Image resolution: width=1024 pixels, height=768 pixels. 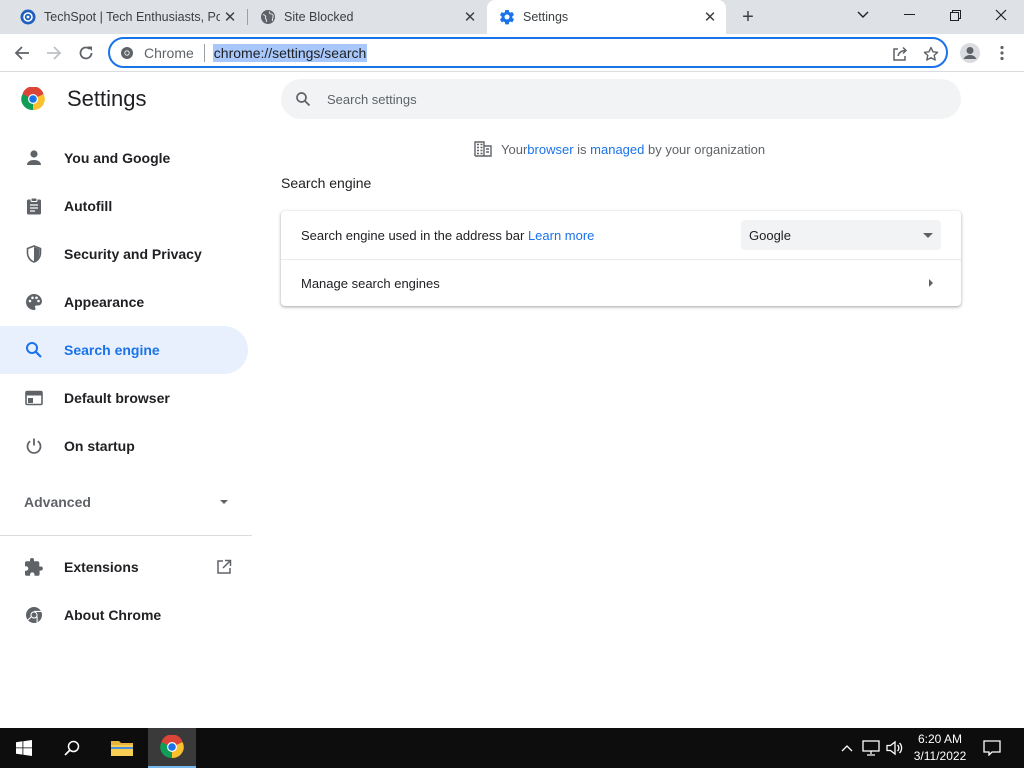 I want to click on close-window-button, so click(x=1001, y=15).